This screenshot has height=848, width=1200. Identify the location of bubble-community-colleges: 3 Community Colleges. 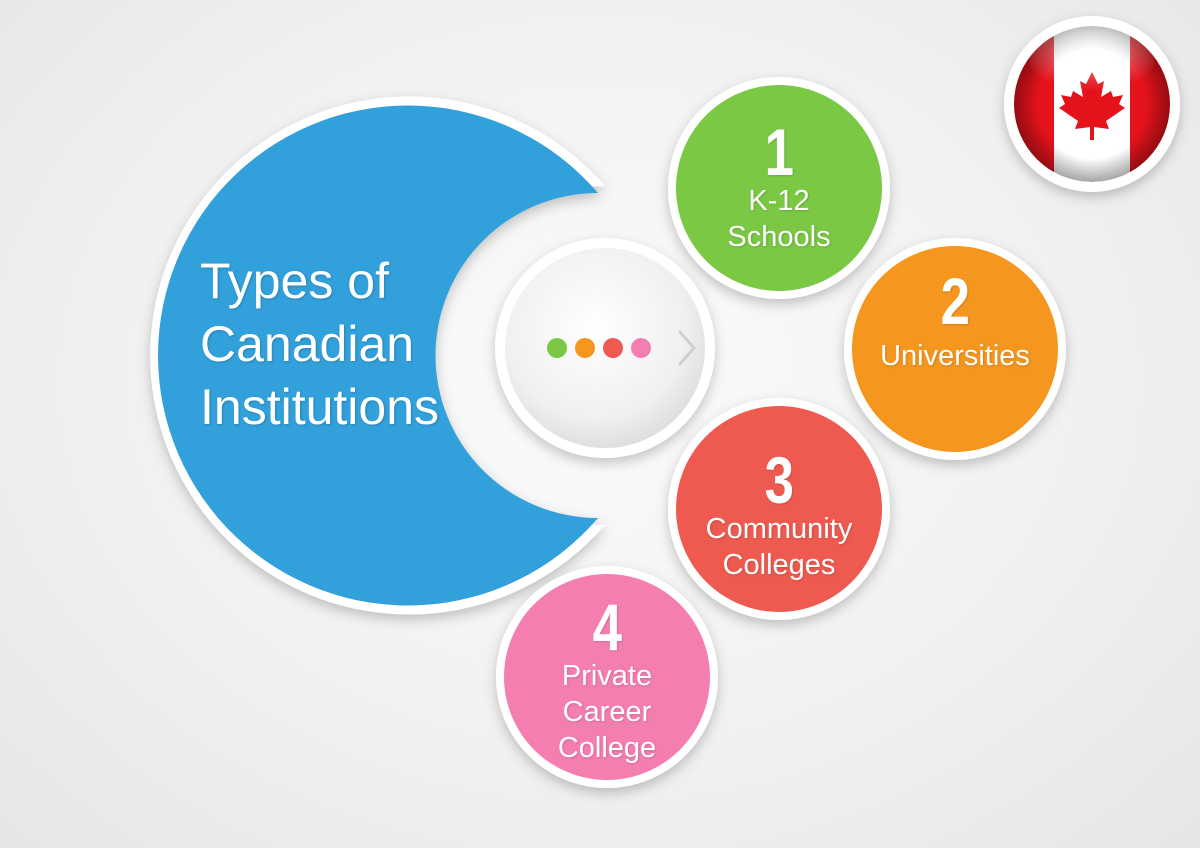
(779, 516).